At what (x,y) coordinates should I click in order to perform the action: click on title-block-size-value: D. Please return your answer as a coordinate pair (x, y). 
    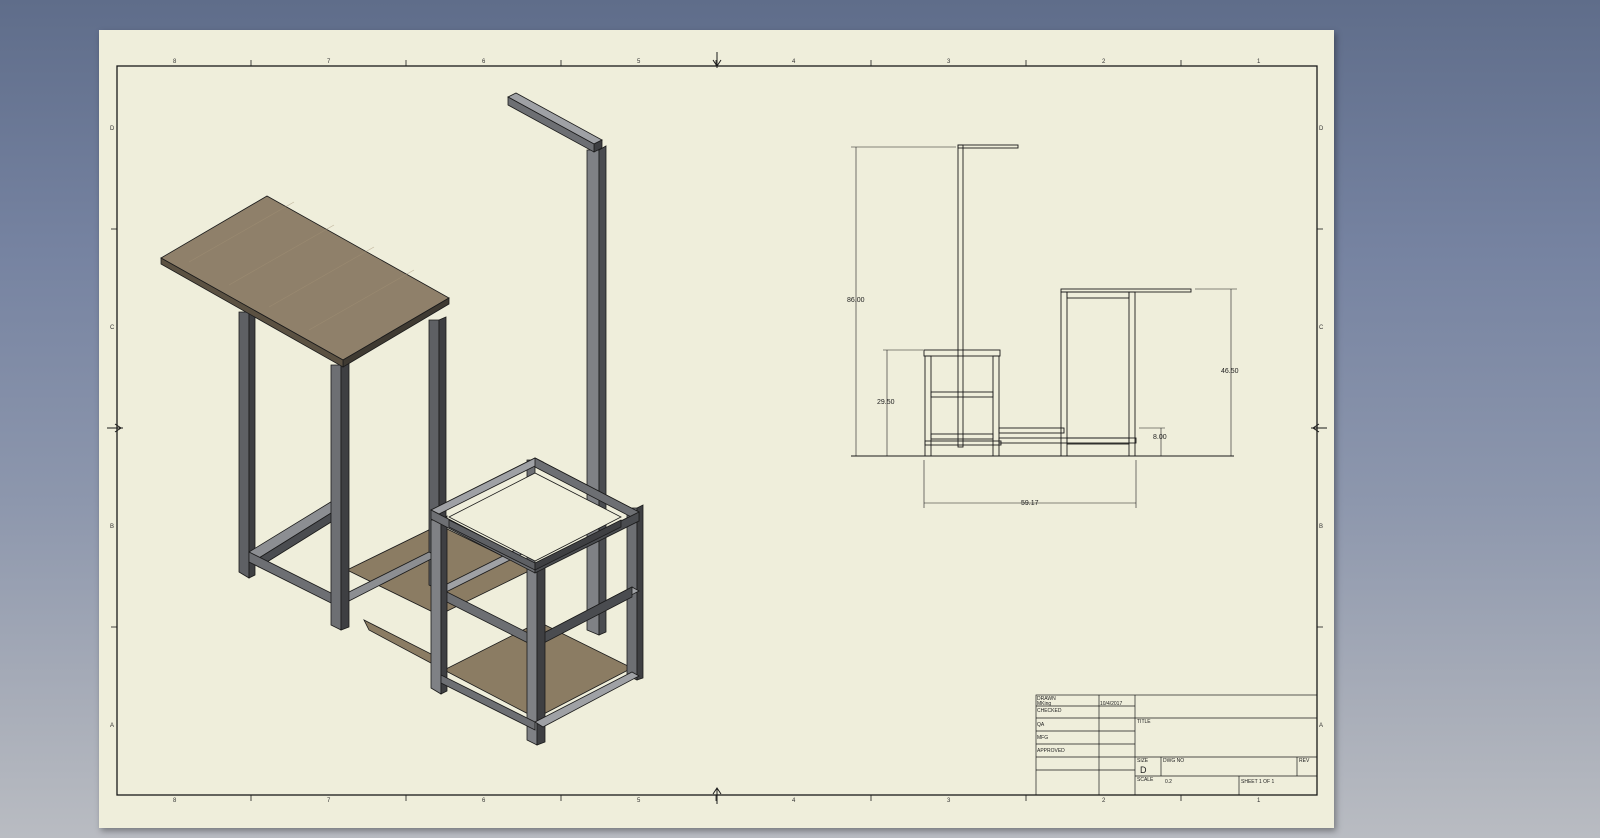
    Looking at the image, I should click on (1143, 770).